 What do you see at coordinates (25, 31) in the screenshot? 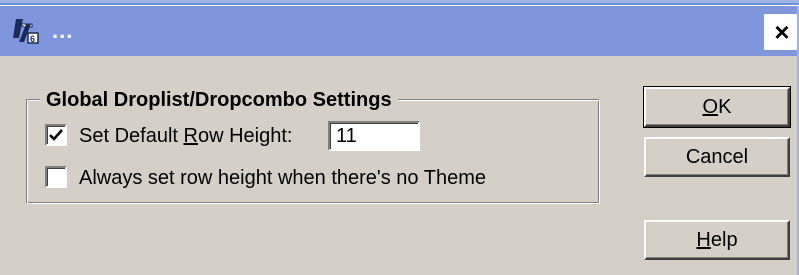
I see `app-logo-icon: 6` at bounding box center [25, 31].